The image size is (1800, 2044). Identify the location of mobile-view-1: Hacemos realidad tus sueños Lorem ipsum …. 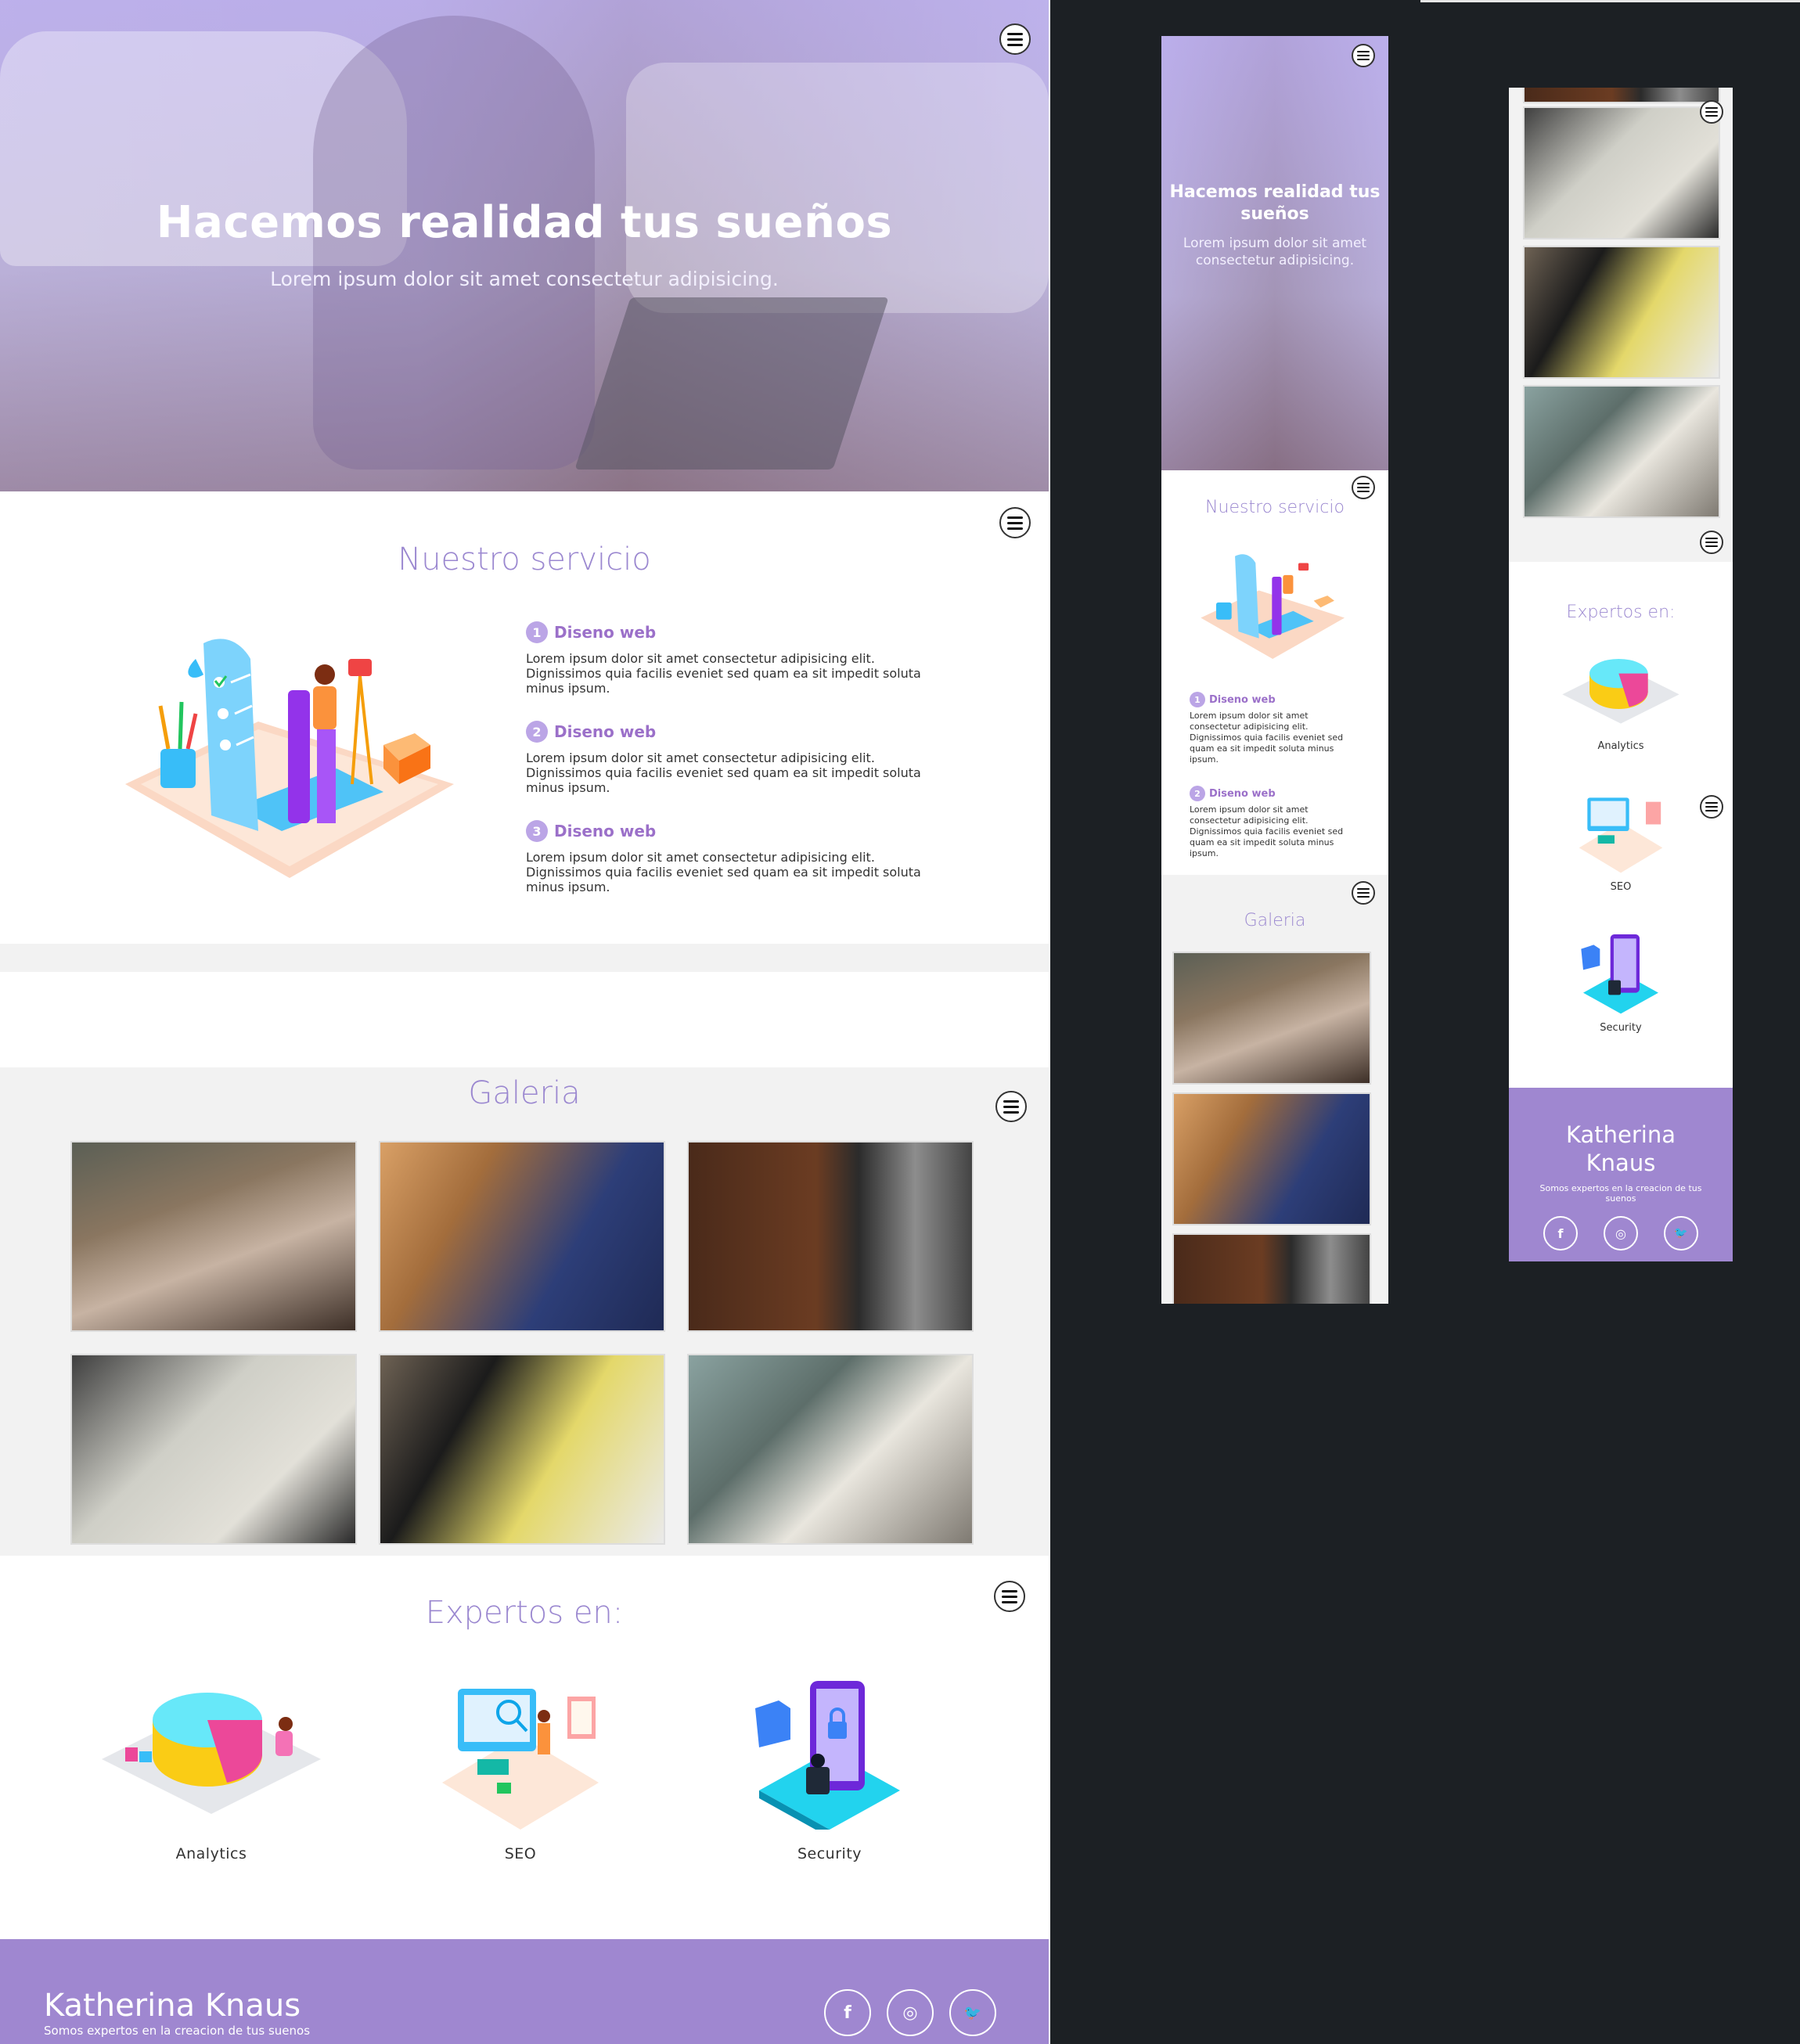
(1274, 670).